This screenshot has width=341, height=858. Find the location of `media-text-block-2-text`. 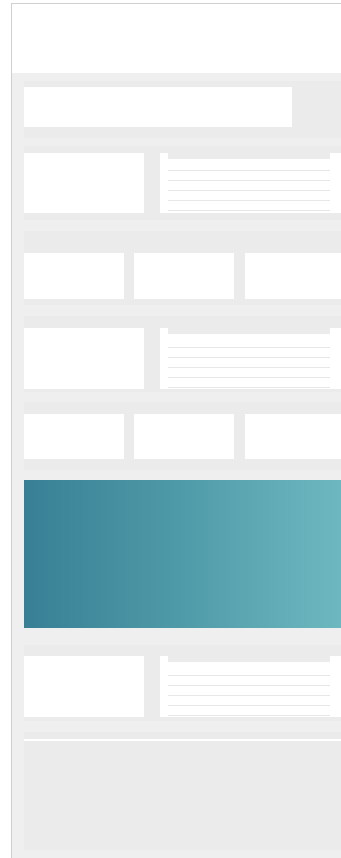

media-text-block-2-text is located at coordinates (250, 358).